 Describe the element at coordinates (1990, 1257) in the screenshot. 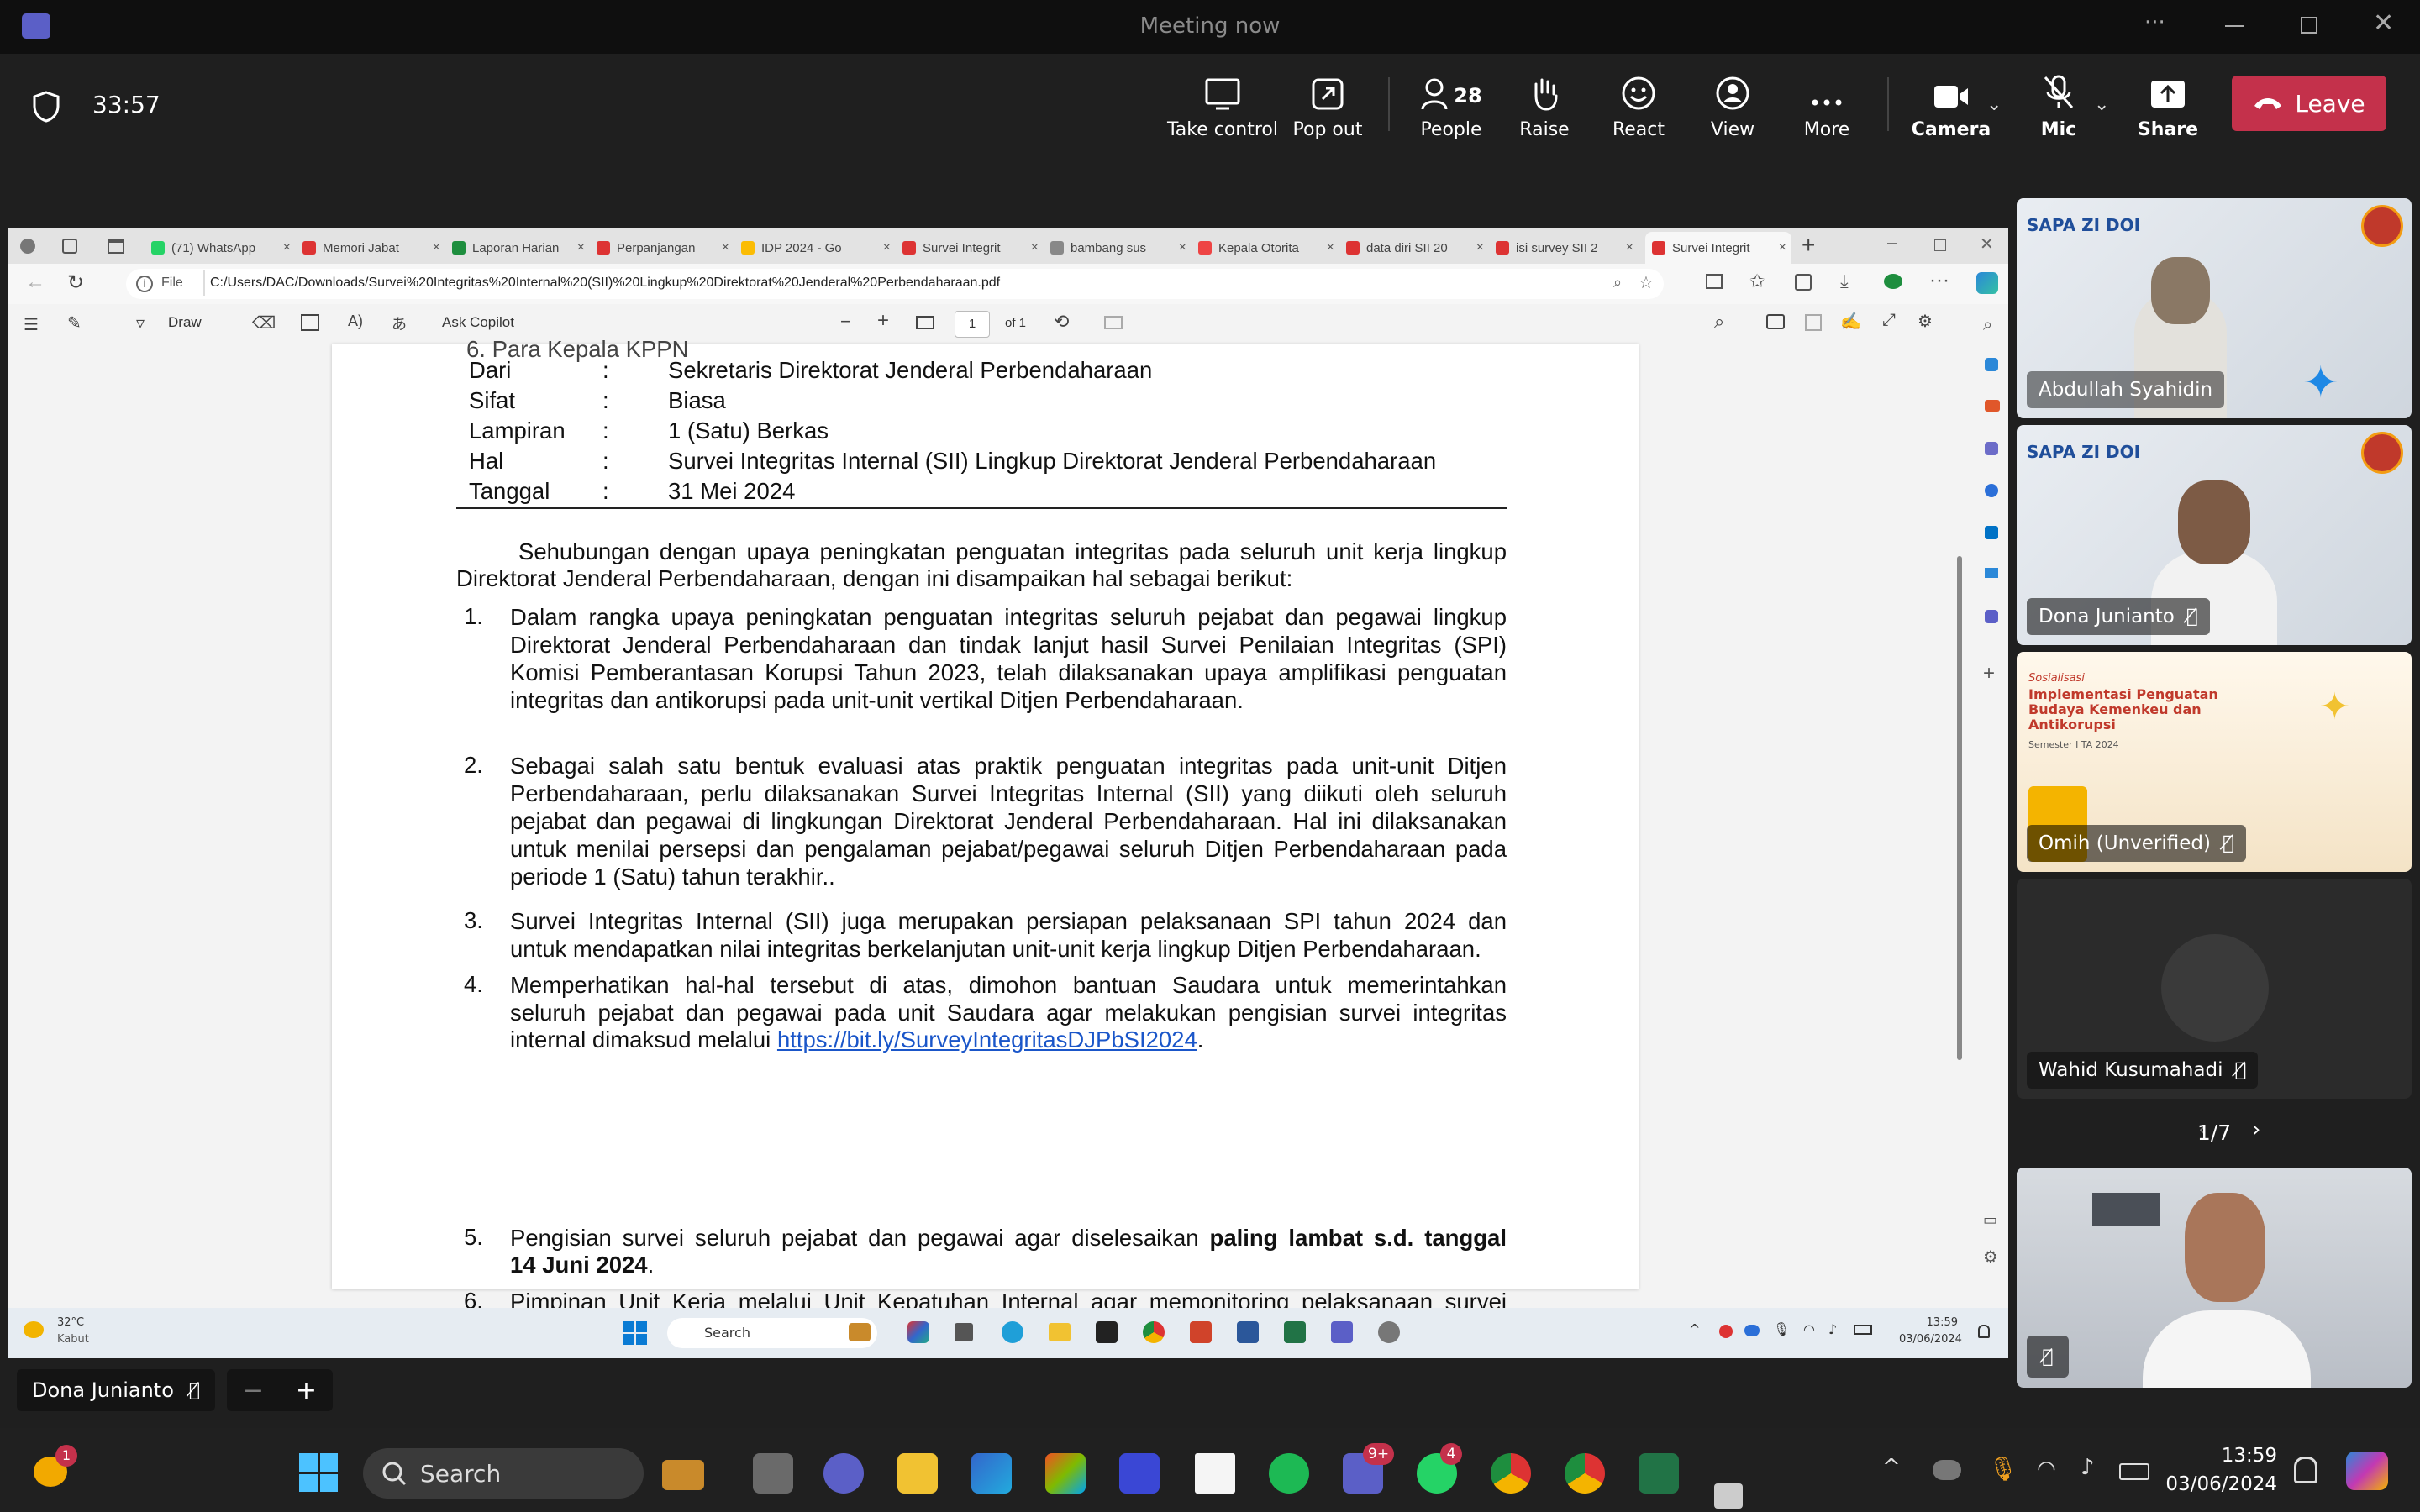

I see `sidebar-settings-icon: ⚙` at that location.